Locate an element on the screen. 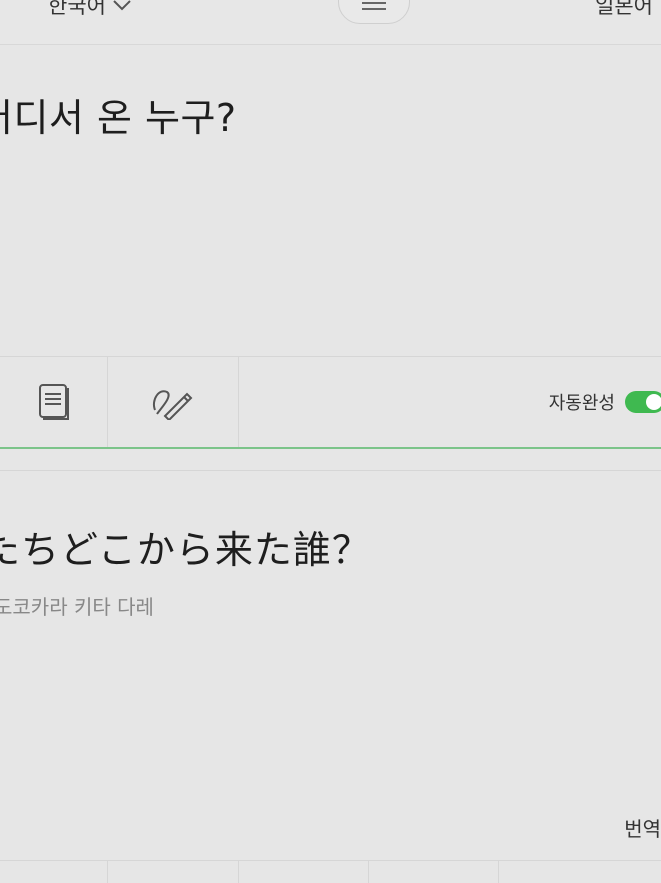 This screenshot has width=661, height=883. pronunciation-text: 도코카라 키타 다레 is located at coordinates (77, 607).